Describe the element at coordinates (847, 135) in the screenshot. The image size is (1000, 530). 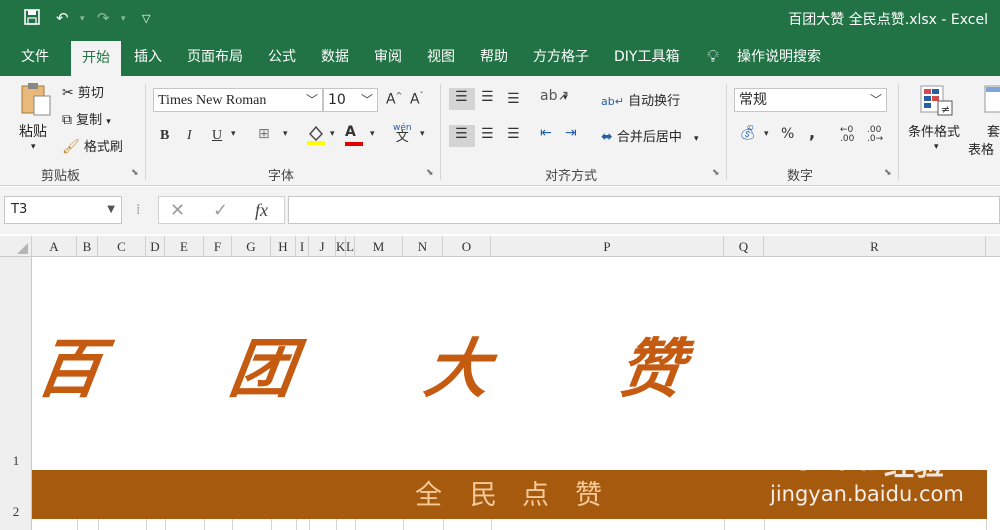
I see `increase-decimal-button: ←0.00` at that location.